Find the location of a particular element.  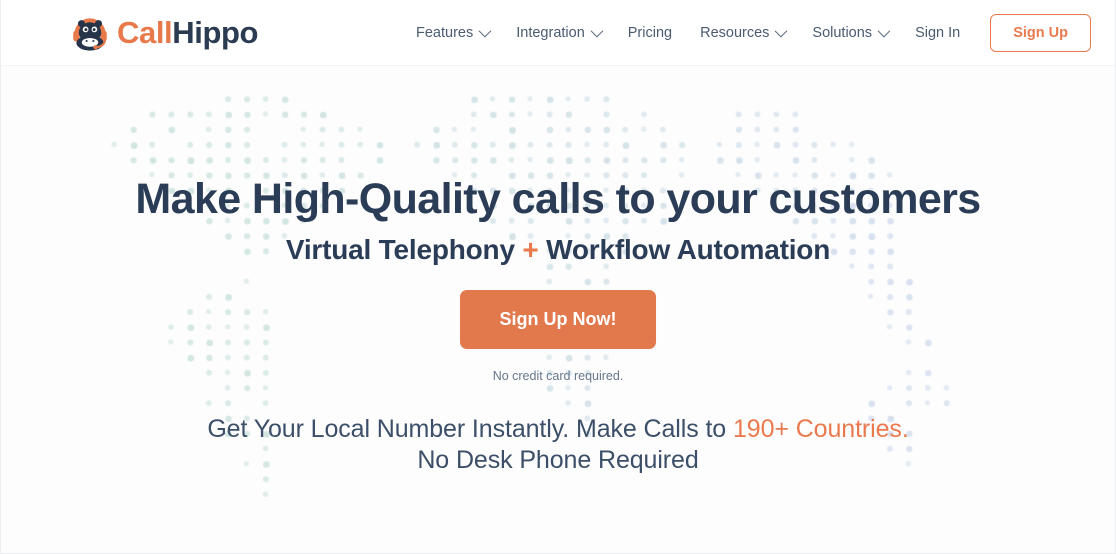

hero-subheadline: Virtual Telephony + Workflow Automation is located at coordinates (558, 250).